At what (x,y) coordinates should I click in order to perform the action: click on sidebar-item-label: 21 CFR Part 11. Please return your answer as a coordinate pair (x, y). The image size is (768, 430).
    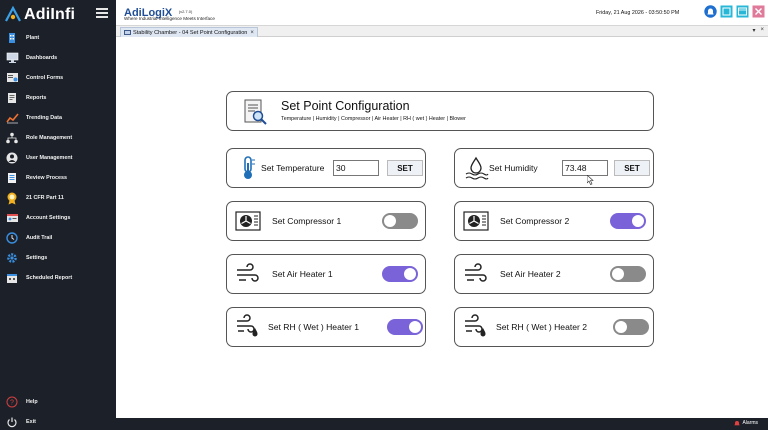
    Looking at the image, I should click on (45, 198).